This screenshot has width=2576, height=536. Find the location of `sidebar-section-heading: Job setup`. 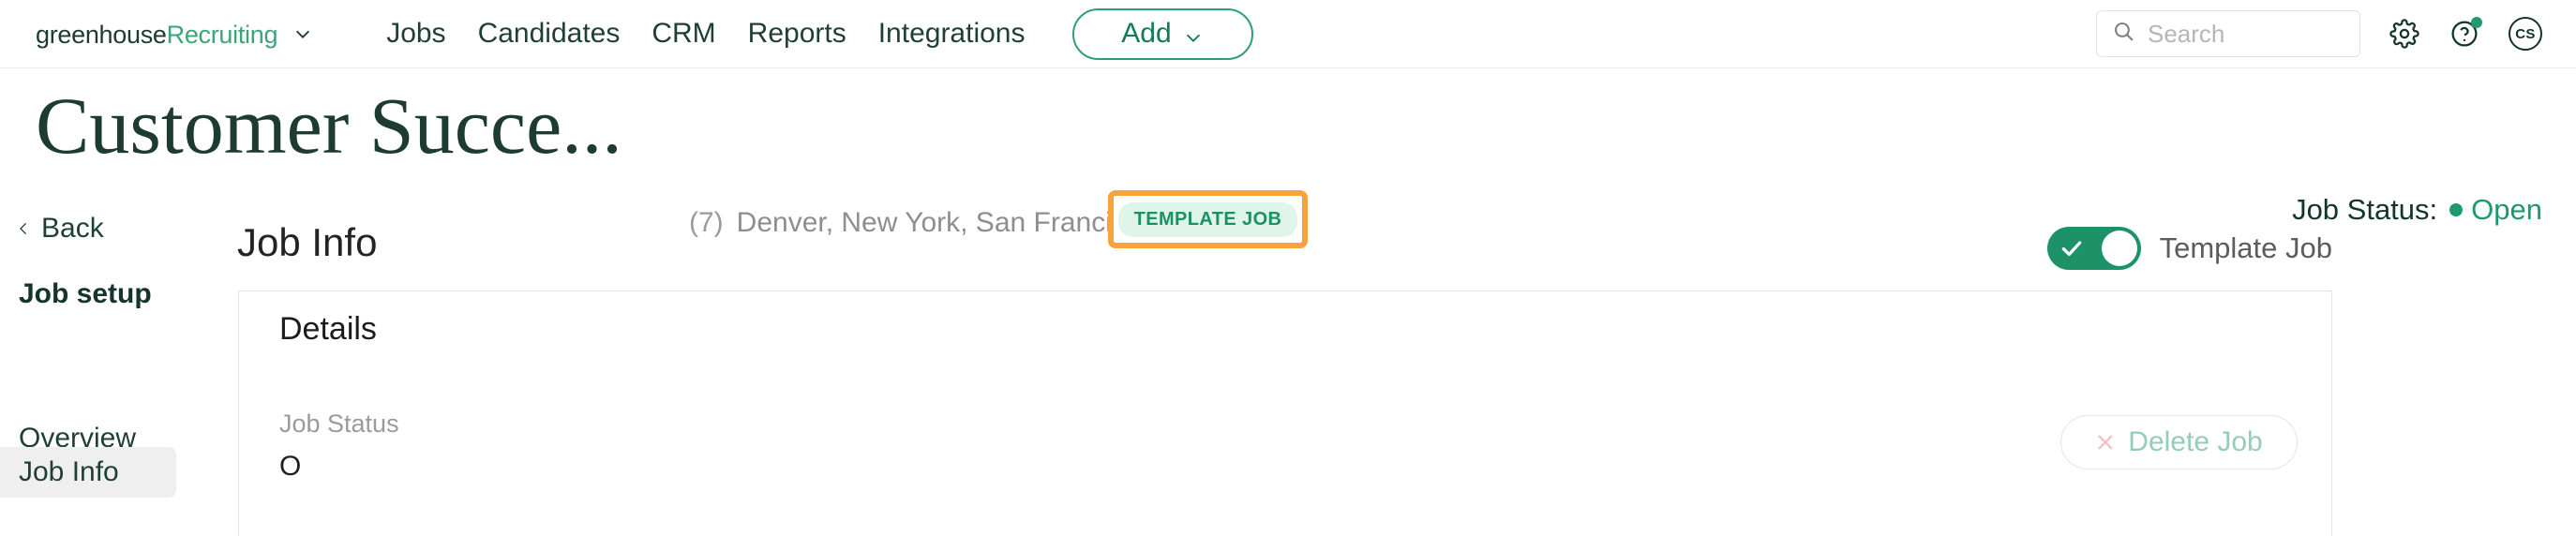

sidebar-section-heading: Job setup is located at coordinates (85, 294).